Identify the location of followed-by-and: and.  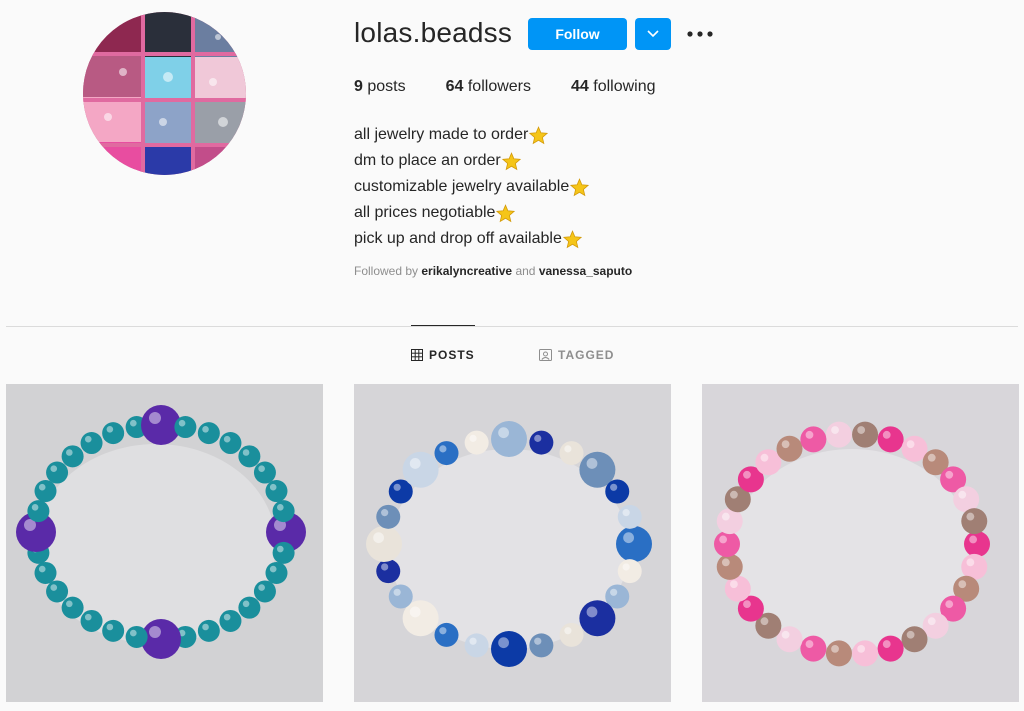
(525, 271).